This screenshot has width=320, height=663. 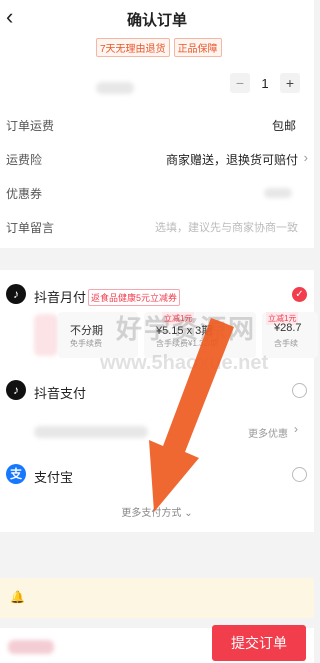 What do you see at coordinates (226, 227) in the screenshot?
I see `note-input: 选填，建议先与商家协商一致` at bounding box center [226, 227].